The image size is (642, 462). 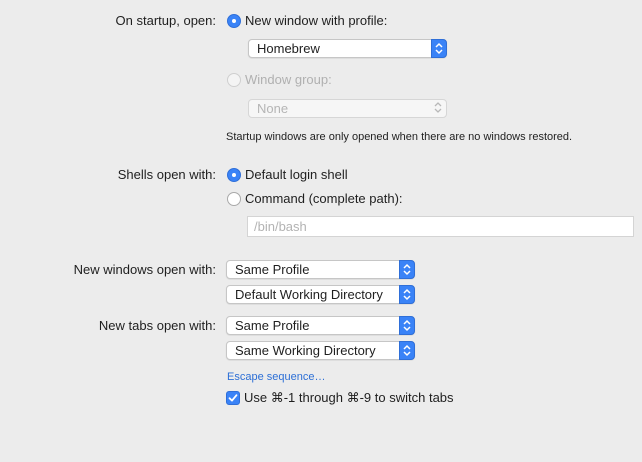 What do you see at coordinates (309, 294) in the screenshot?
I see `new-windows-directory-value: Default Working Directory` at bounding box center [309, 294].